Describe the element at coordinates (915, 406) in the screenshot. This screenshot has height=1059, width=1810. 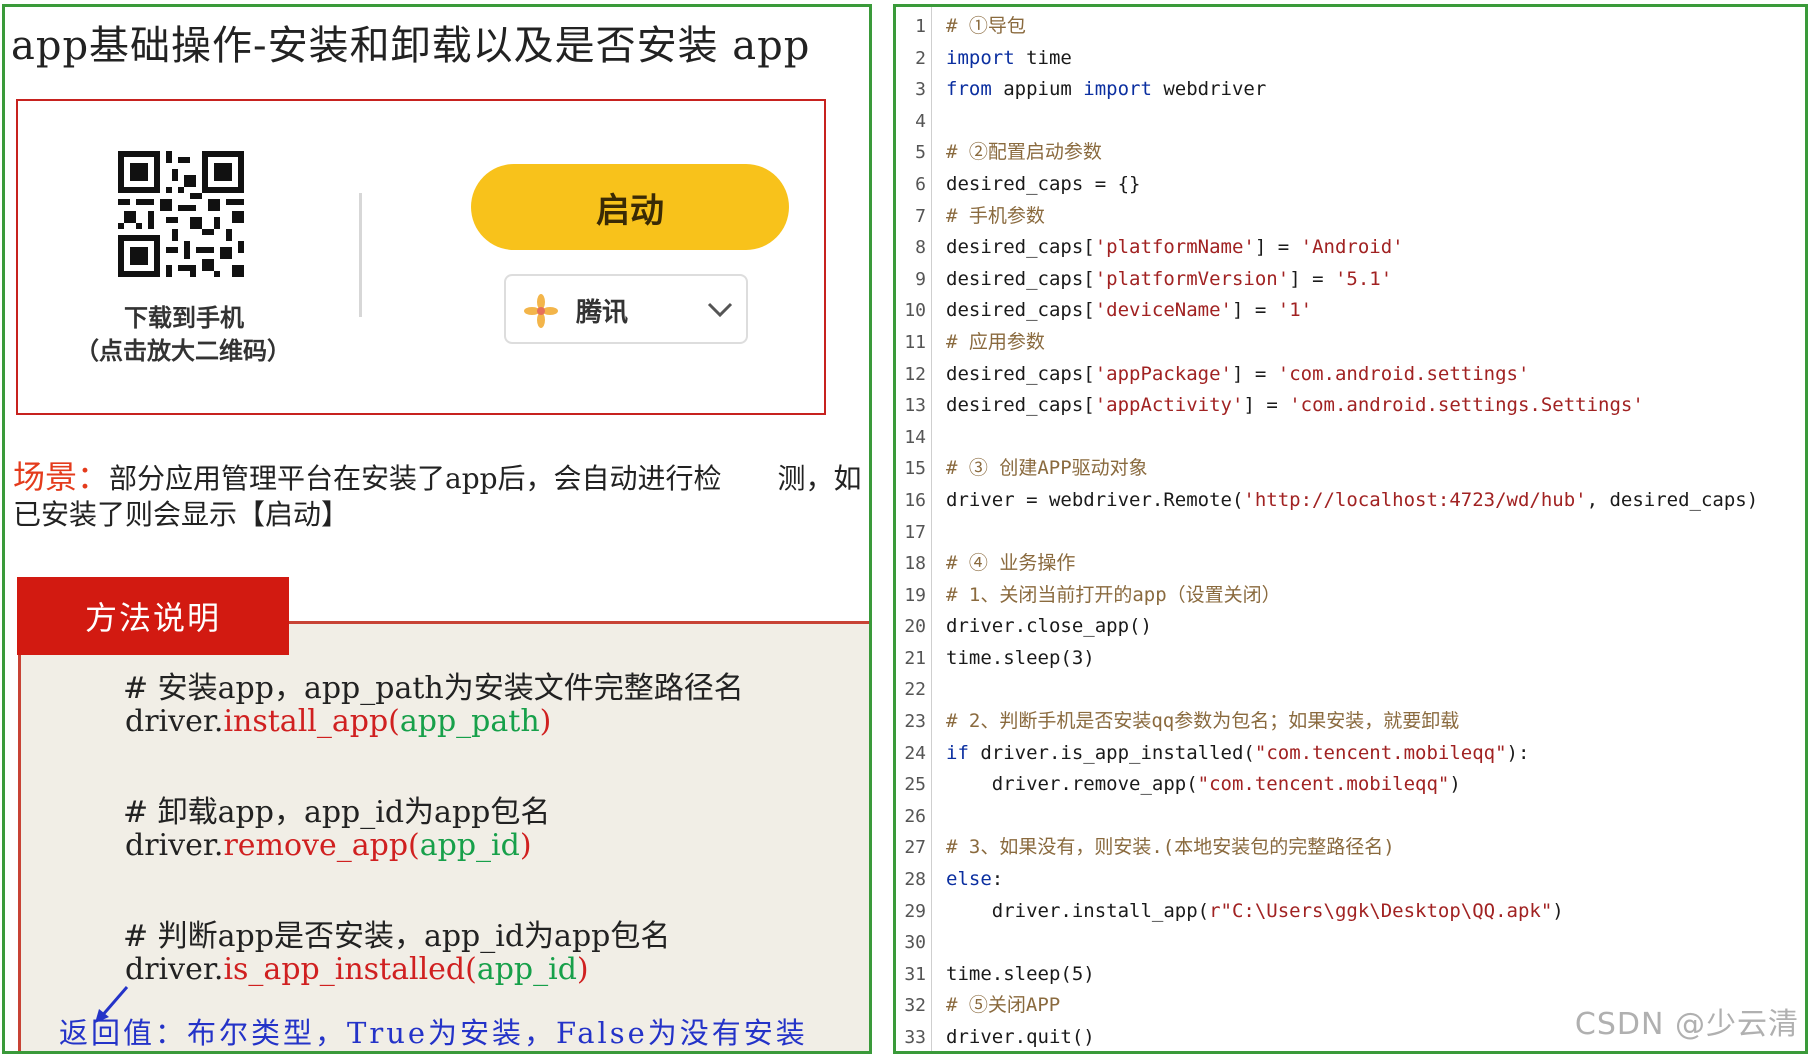
I see `line-number: 13` at that location.